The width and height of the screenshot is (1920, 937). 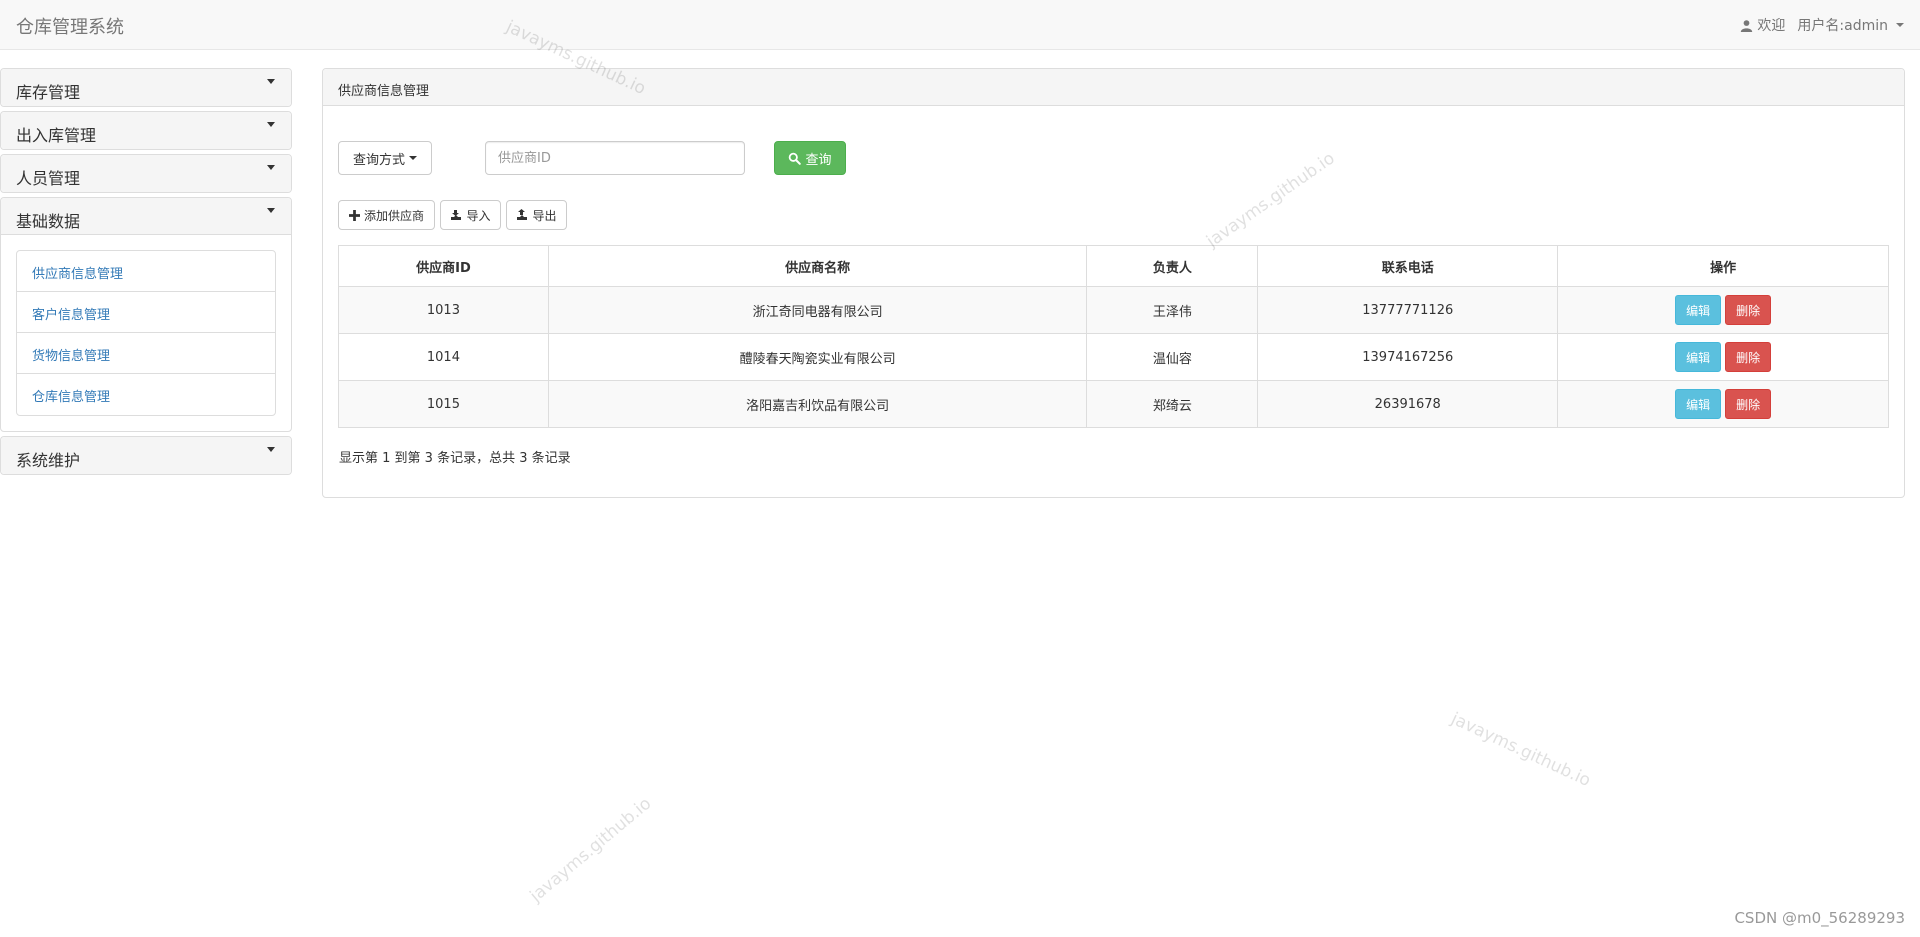 I want to click on sidebar-section-header: 基础数据, so click(x=146, y=216).